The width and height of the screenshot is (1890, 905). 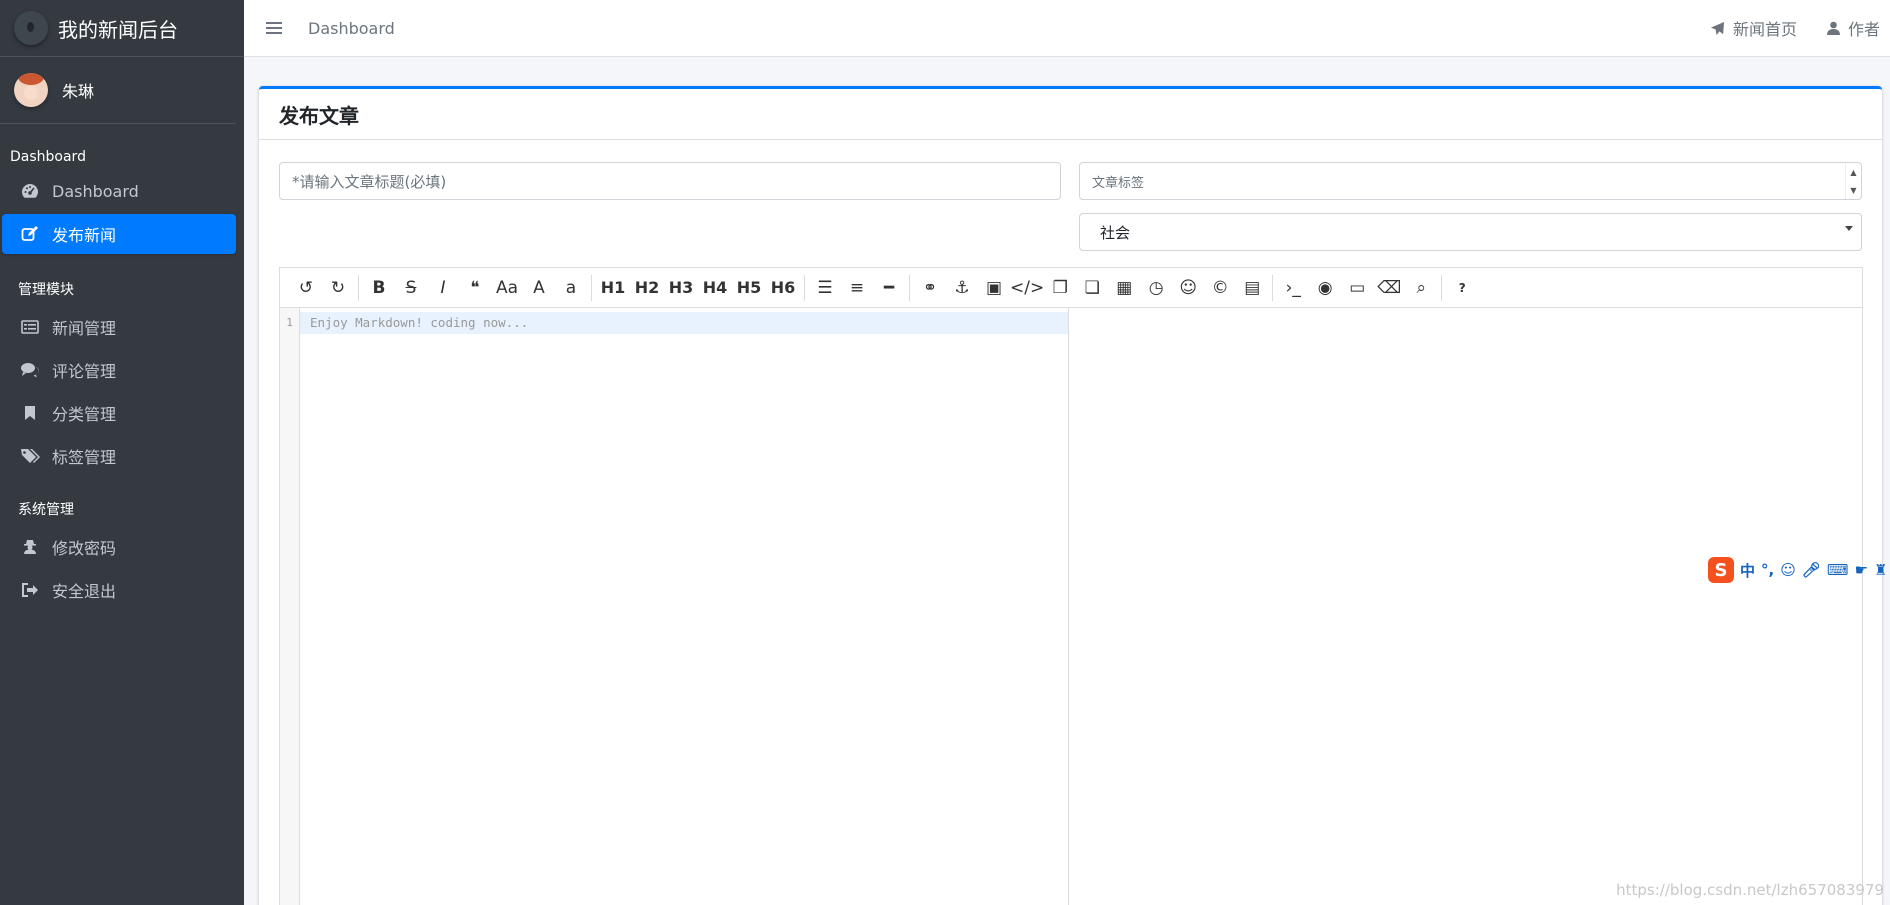 I want to click on pagebreak-icon: ▤, so click(x=1252, y=288).